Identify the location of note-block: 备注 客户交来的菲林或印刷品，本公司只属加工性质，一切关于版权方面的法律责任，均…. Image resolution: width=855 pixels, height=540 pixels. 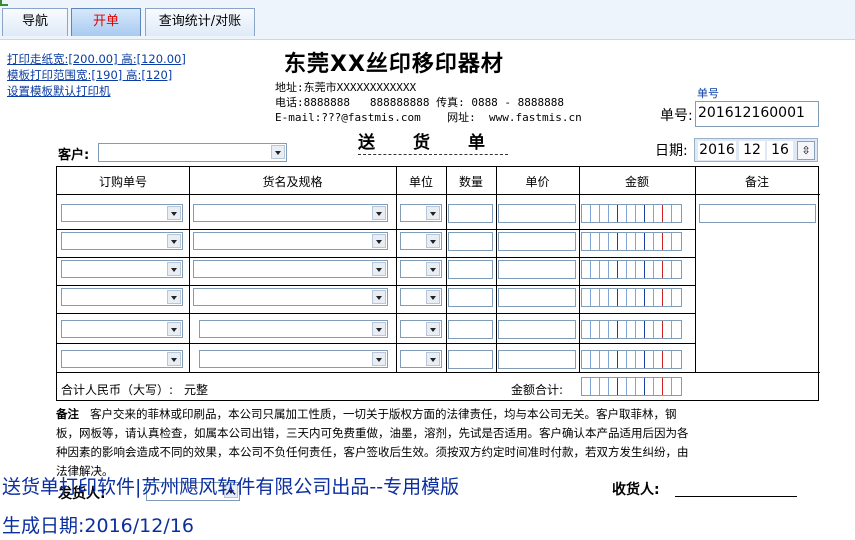
(376, 443).